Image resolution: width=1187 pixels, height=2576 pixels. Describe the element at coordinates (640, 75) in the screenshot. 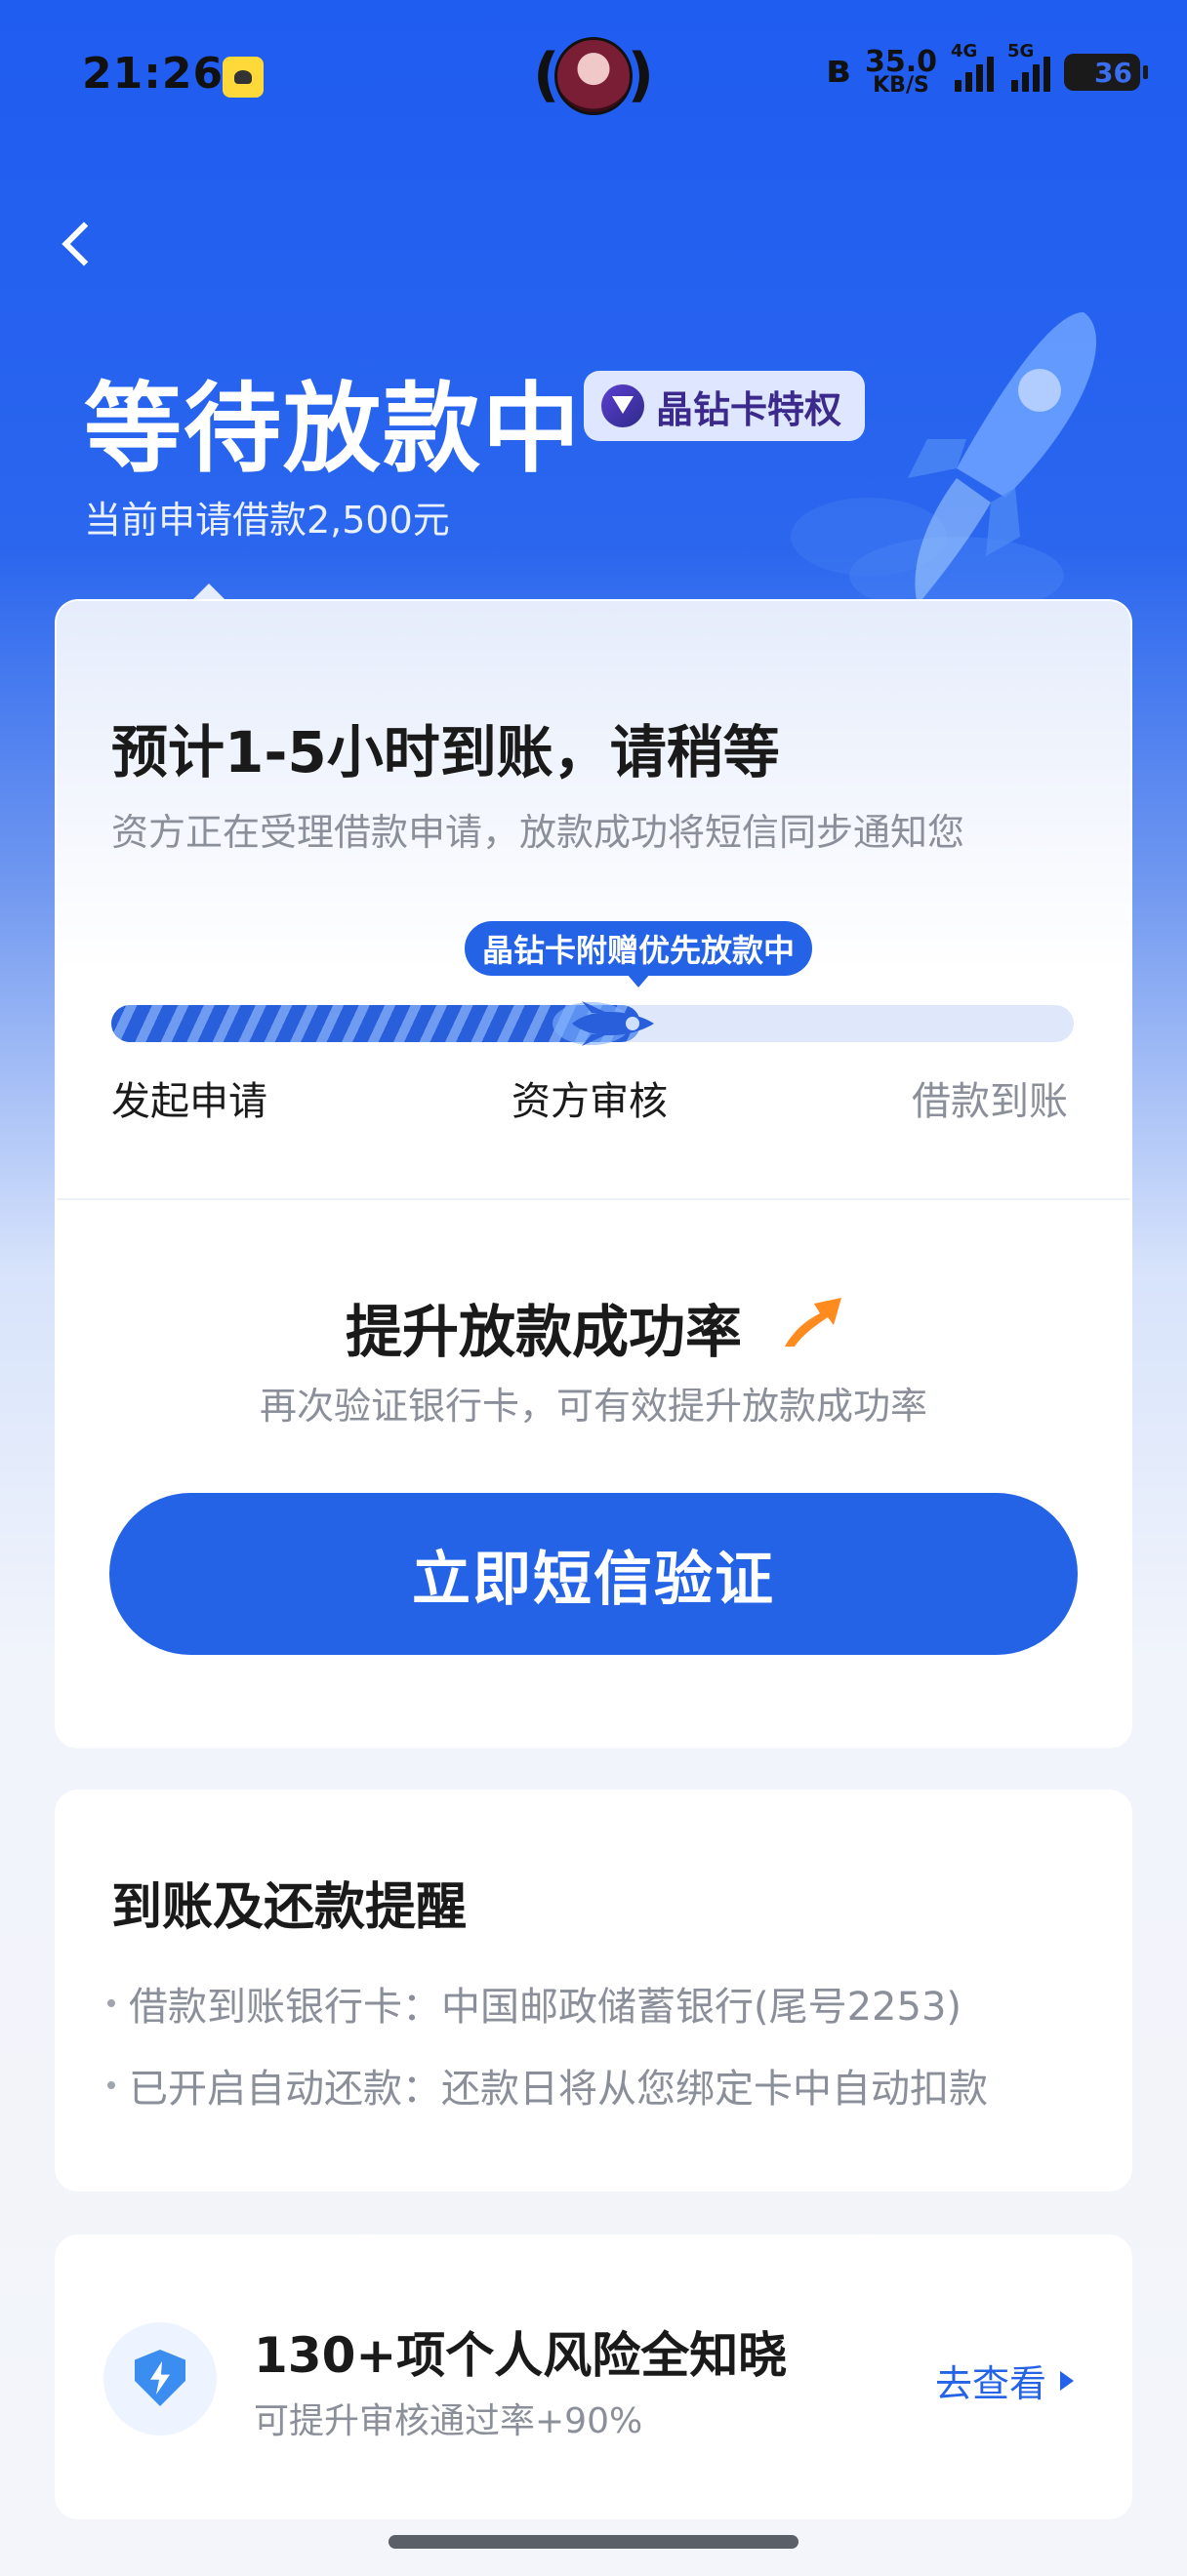

I see `paren-right-icon: )` at that location.